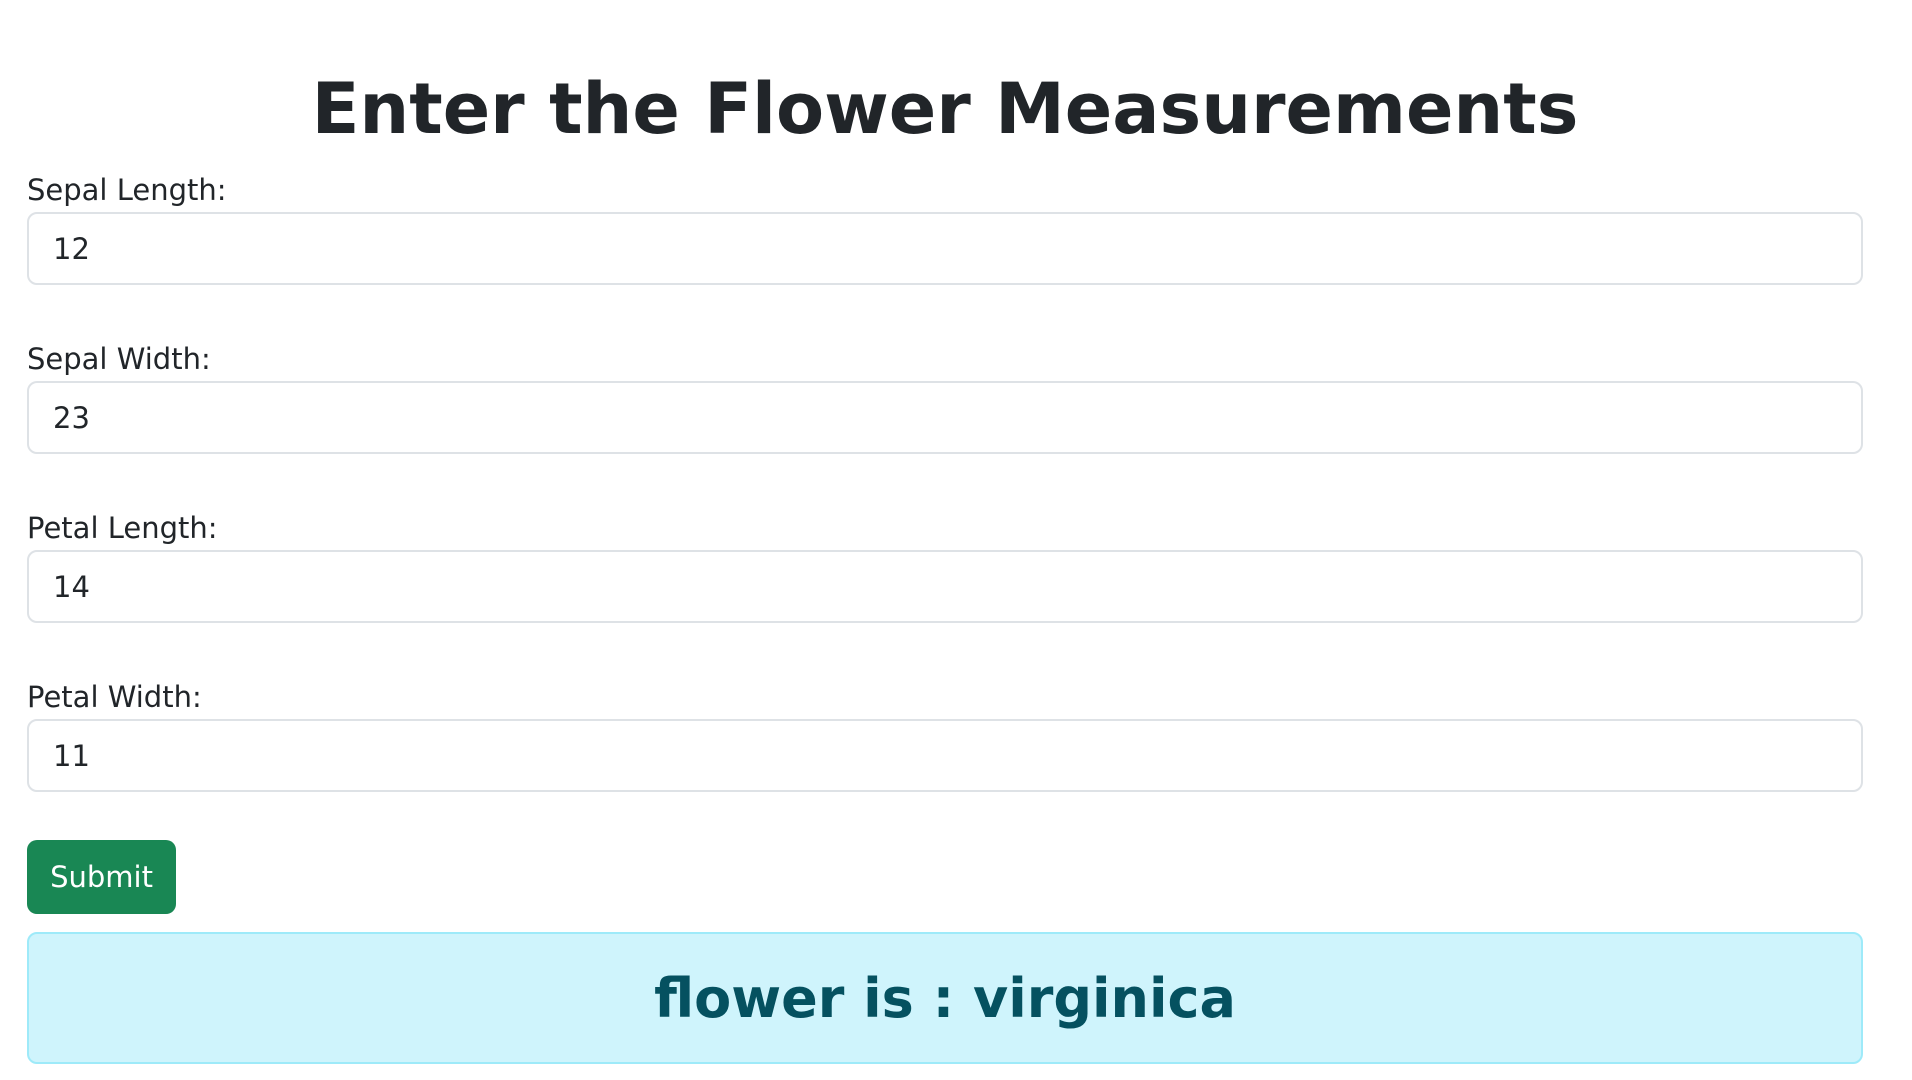 This screenshot has height=1080, width=1912. I want to click on sepal-length-input, so click(945, 248).